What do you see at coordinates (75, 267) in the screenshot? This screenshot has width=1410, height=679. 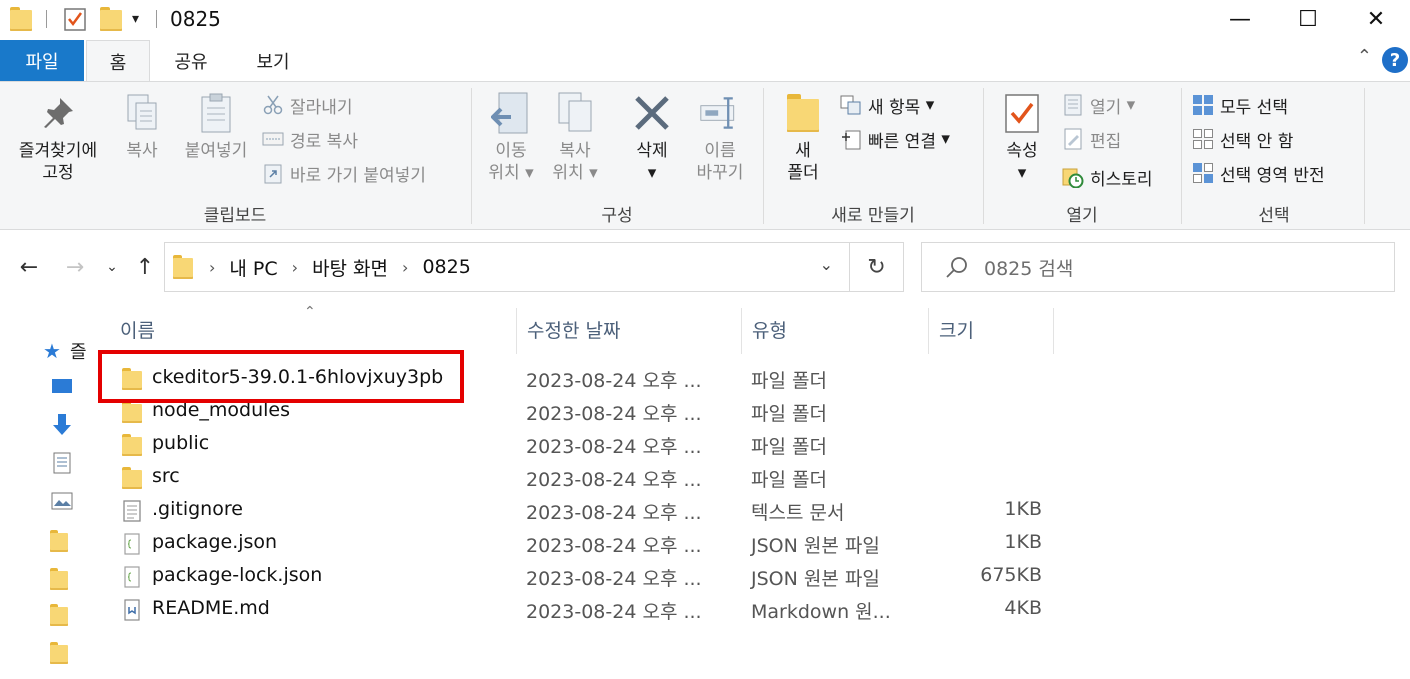 I see `forward-button: →` at bounding box center [75, 267].